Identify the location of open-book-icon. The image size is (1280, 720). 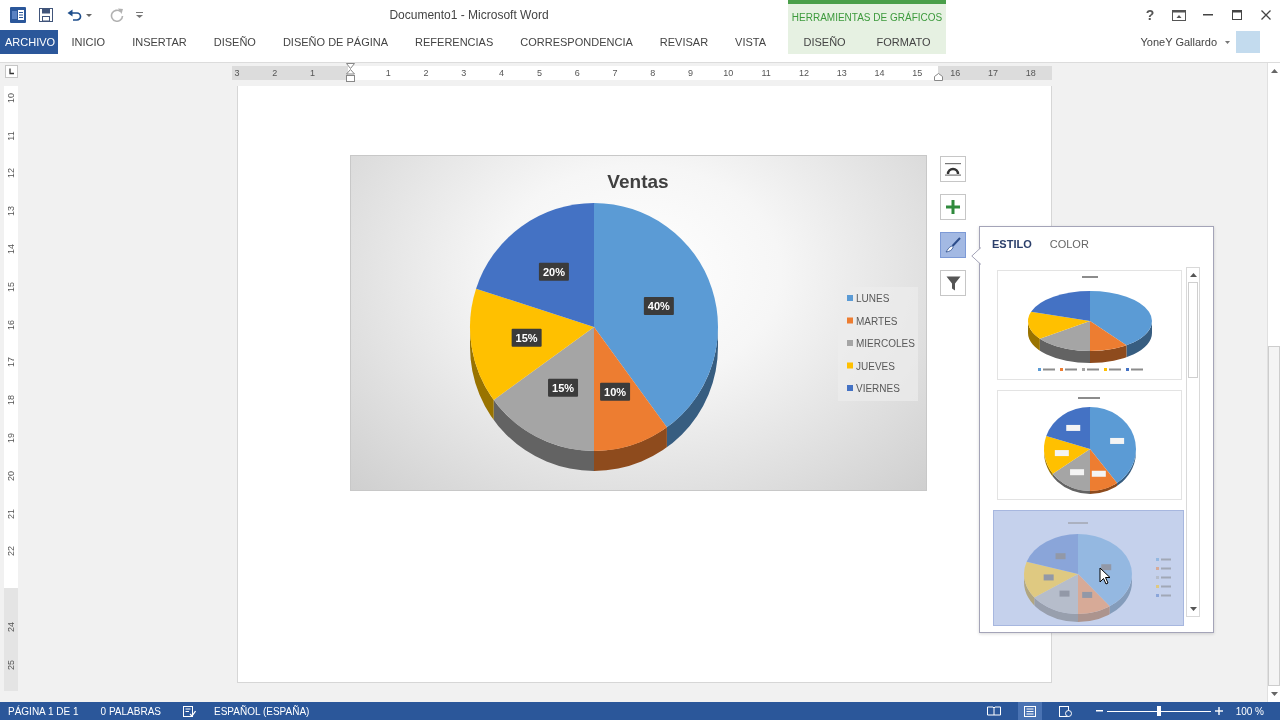
(993, 711).